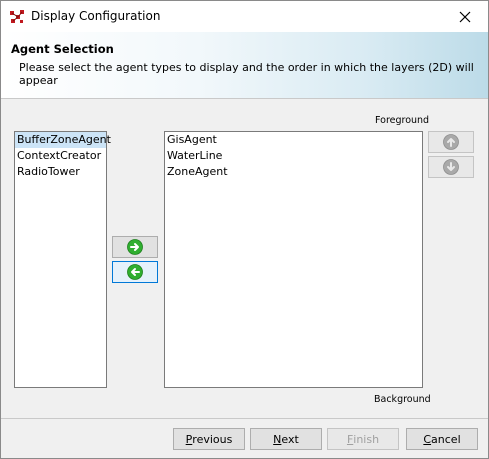 The image size is (489, 459). I want to click on next-label-rest: ext, so click(290, 439).